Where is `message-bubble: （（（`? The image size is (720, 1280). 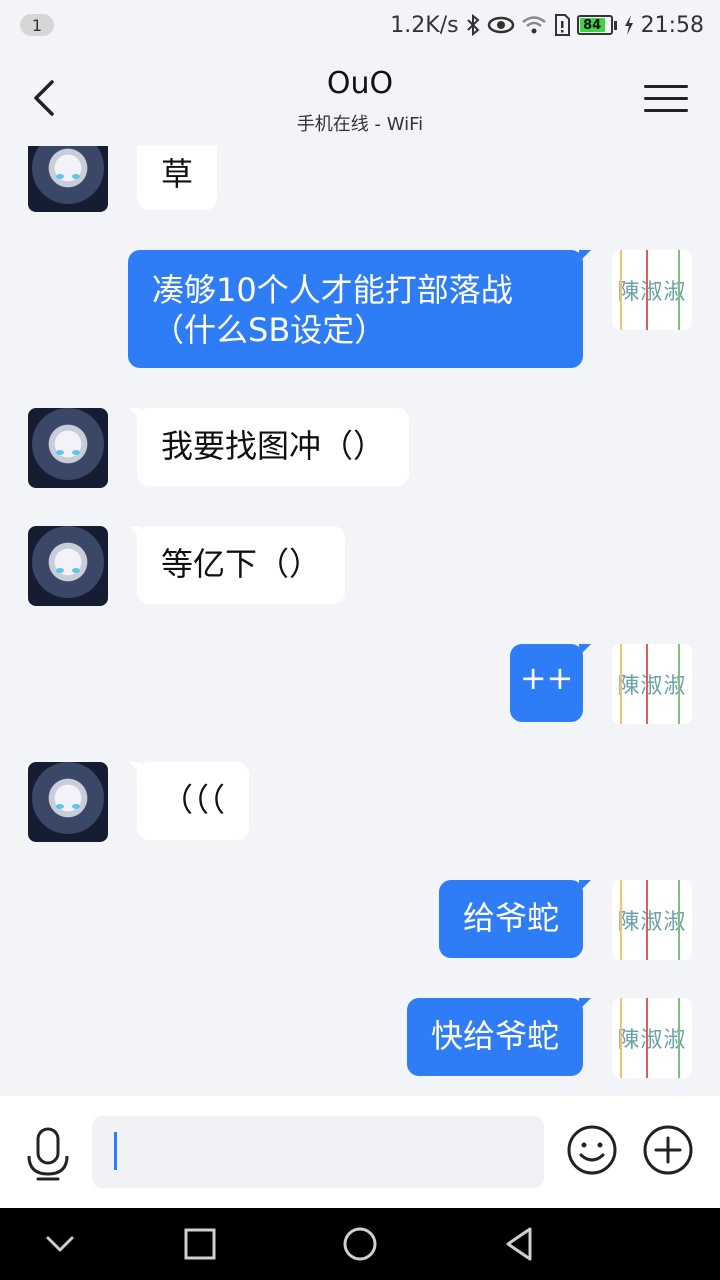 message-bubble: （（（ is located at coordinates (189, 801).